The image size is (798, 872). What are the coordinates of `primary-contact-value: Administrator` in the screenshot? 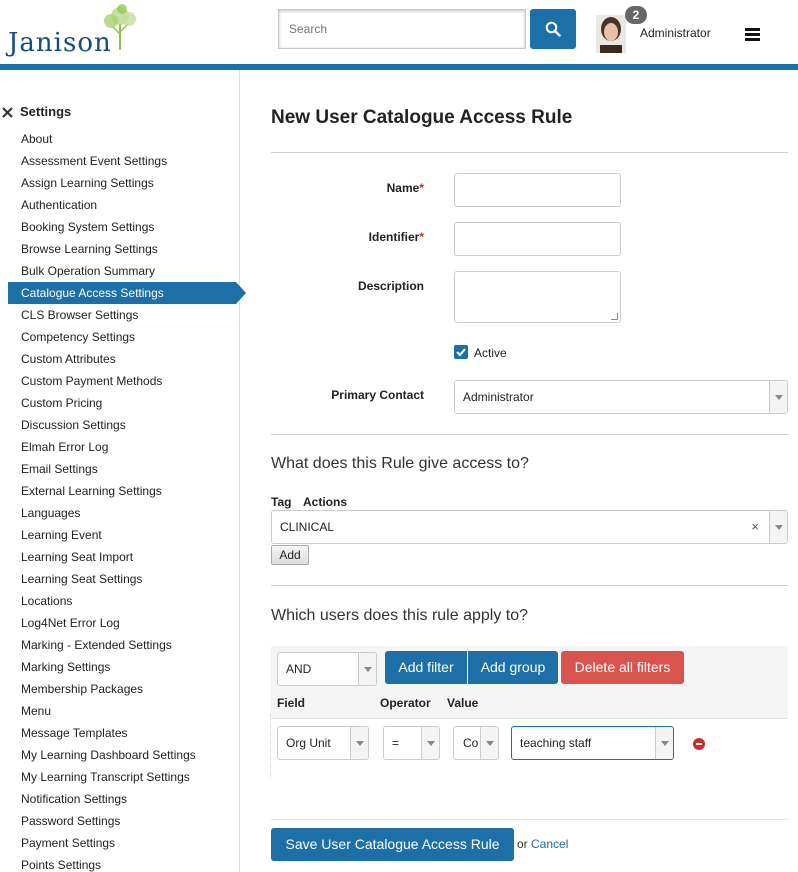 It's located at (498, 397).